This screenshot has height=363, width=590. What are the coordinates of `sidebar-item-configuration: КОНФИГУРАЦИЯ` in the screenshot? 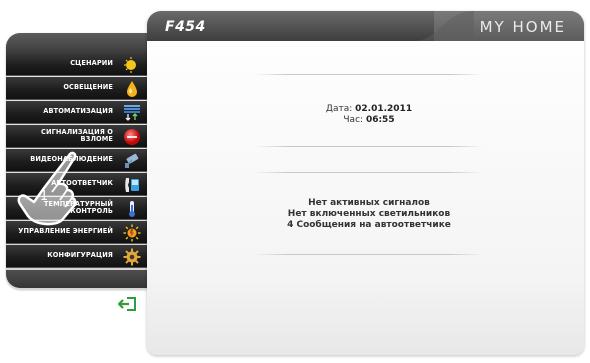 It's located at (76, 256).